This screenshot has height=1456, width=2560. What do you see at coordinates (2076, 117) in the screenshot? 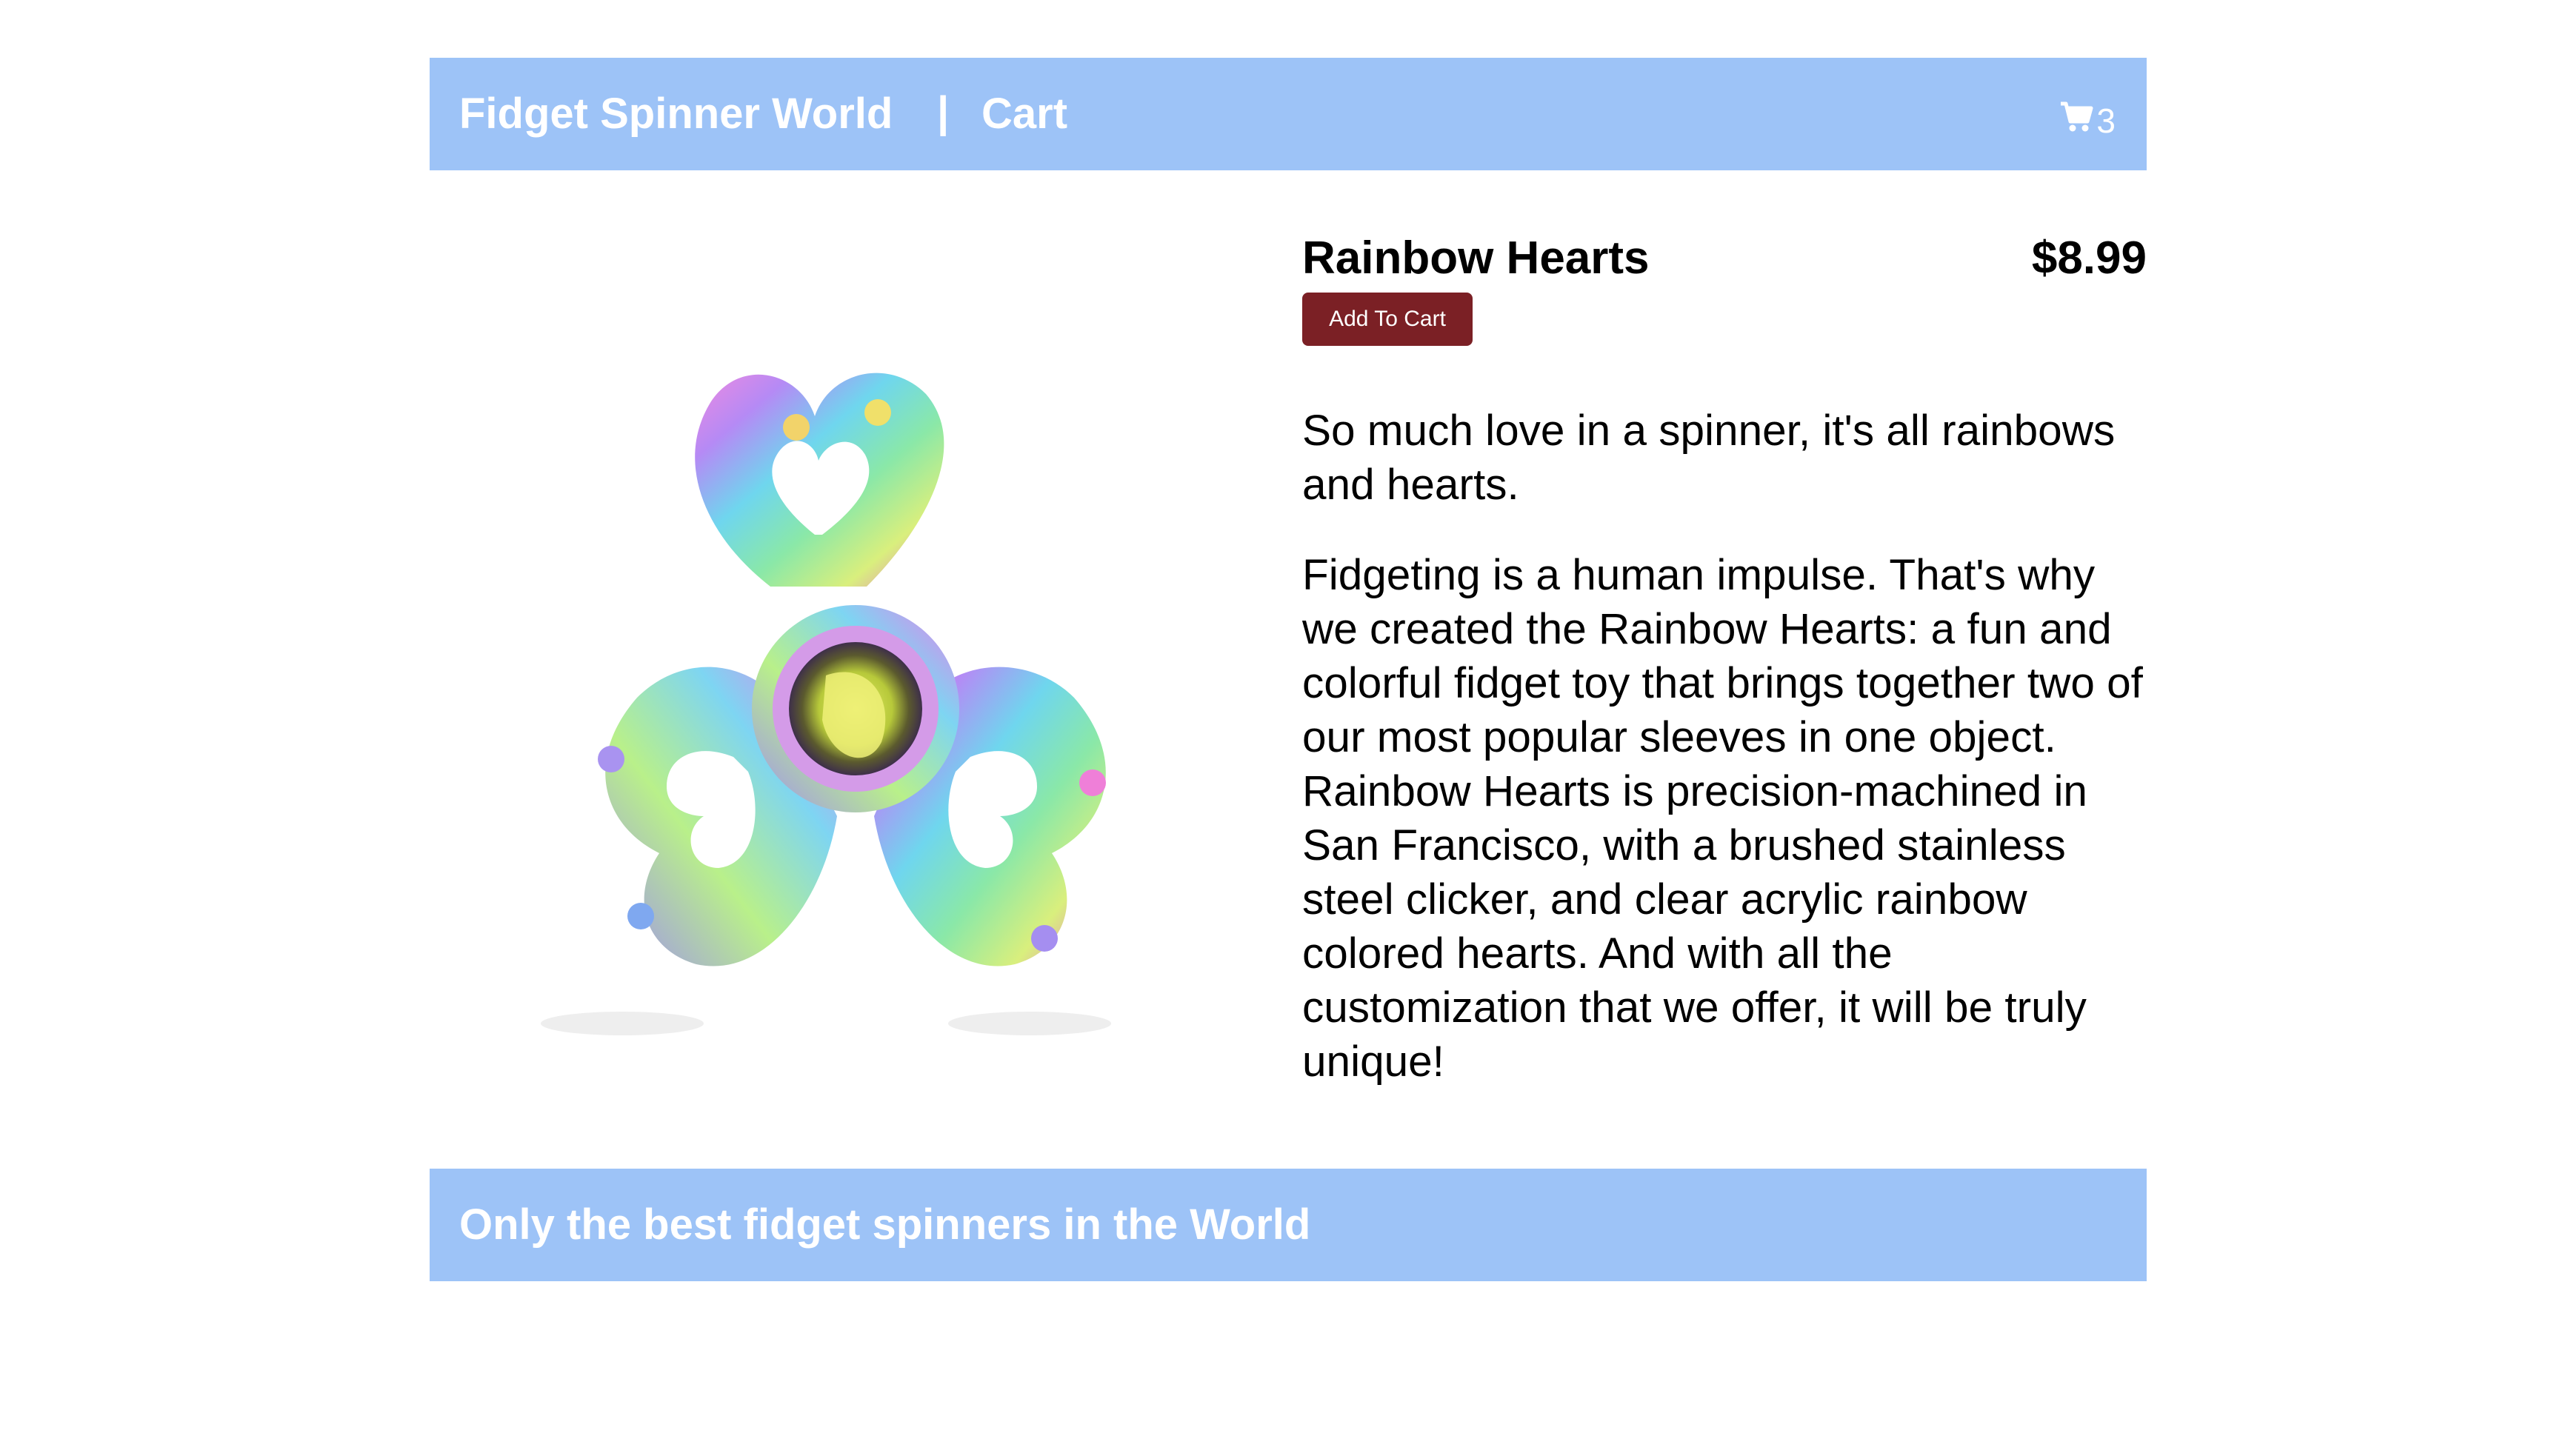
I see `shopping-cart-icon` at bounding box center [2076, 117].